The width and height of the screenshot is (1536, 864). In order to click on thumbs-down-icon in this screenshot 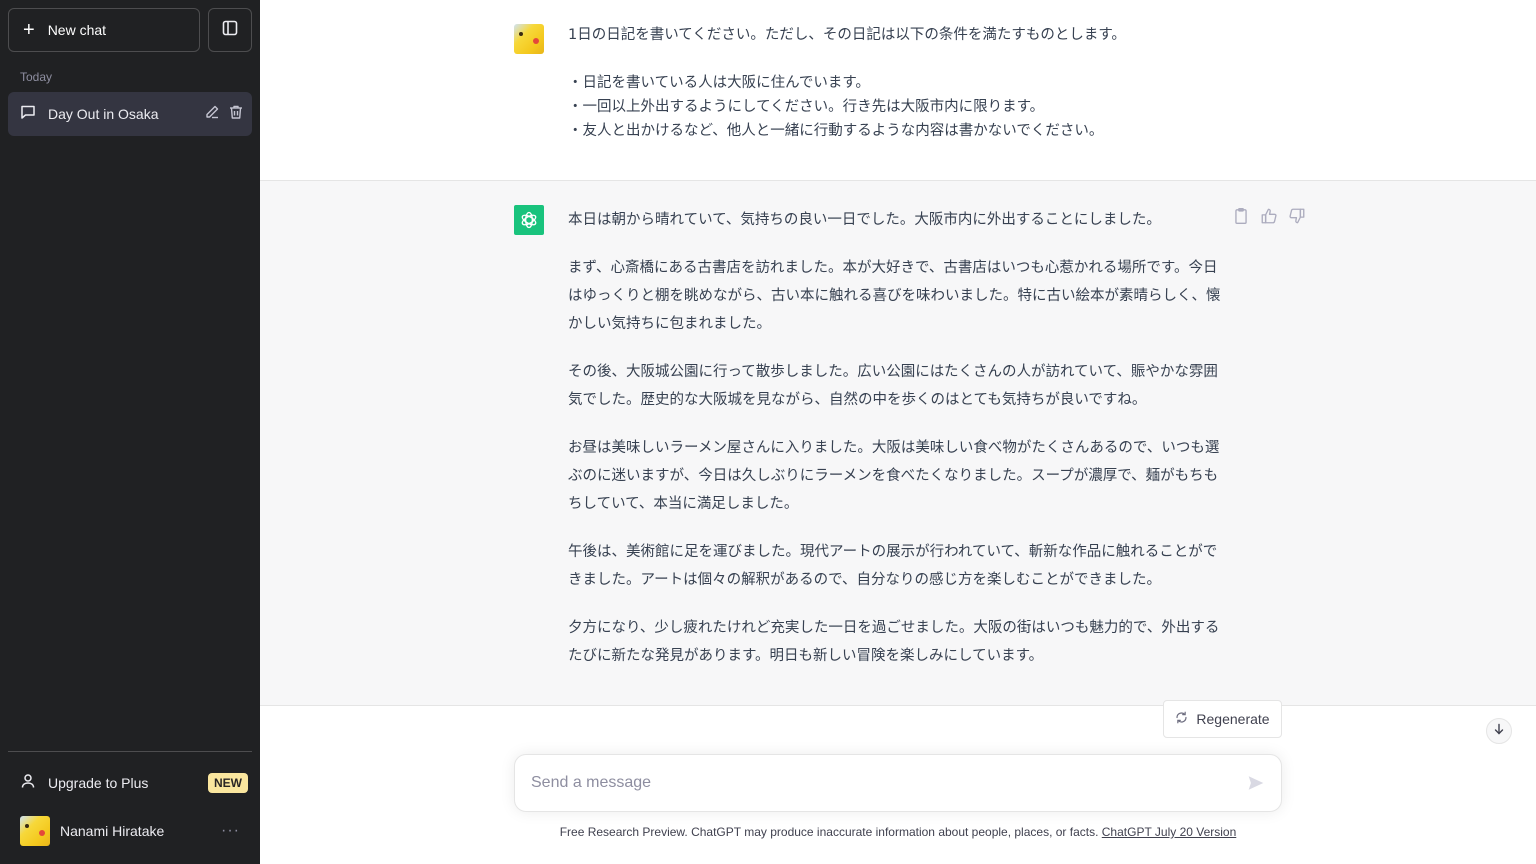, I will do `click(1297, 216)`.